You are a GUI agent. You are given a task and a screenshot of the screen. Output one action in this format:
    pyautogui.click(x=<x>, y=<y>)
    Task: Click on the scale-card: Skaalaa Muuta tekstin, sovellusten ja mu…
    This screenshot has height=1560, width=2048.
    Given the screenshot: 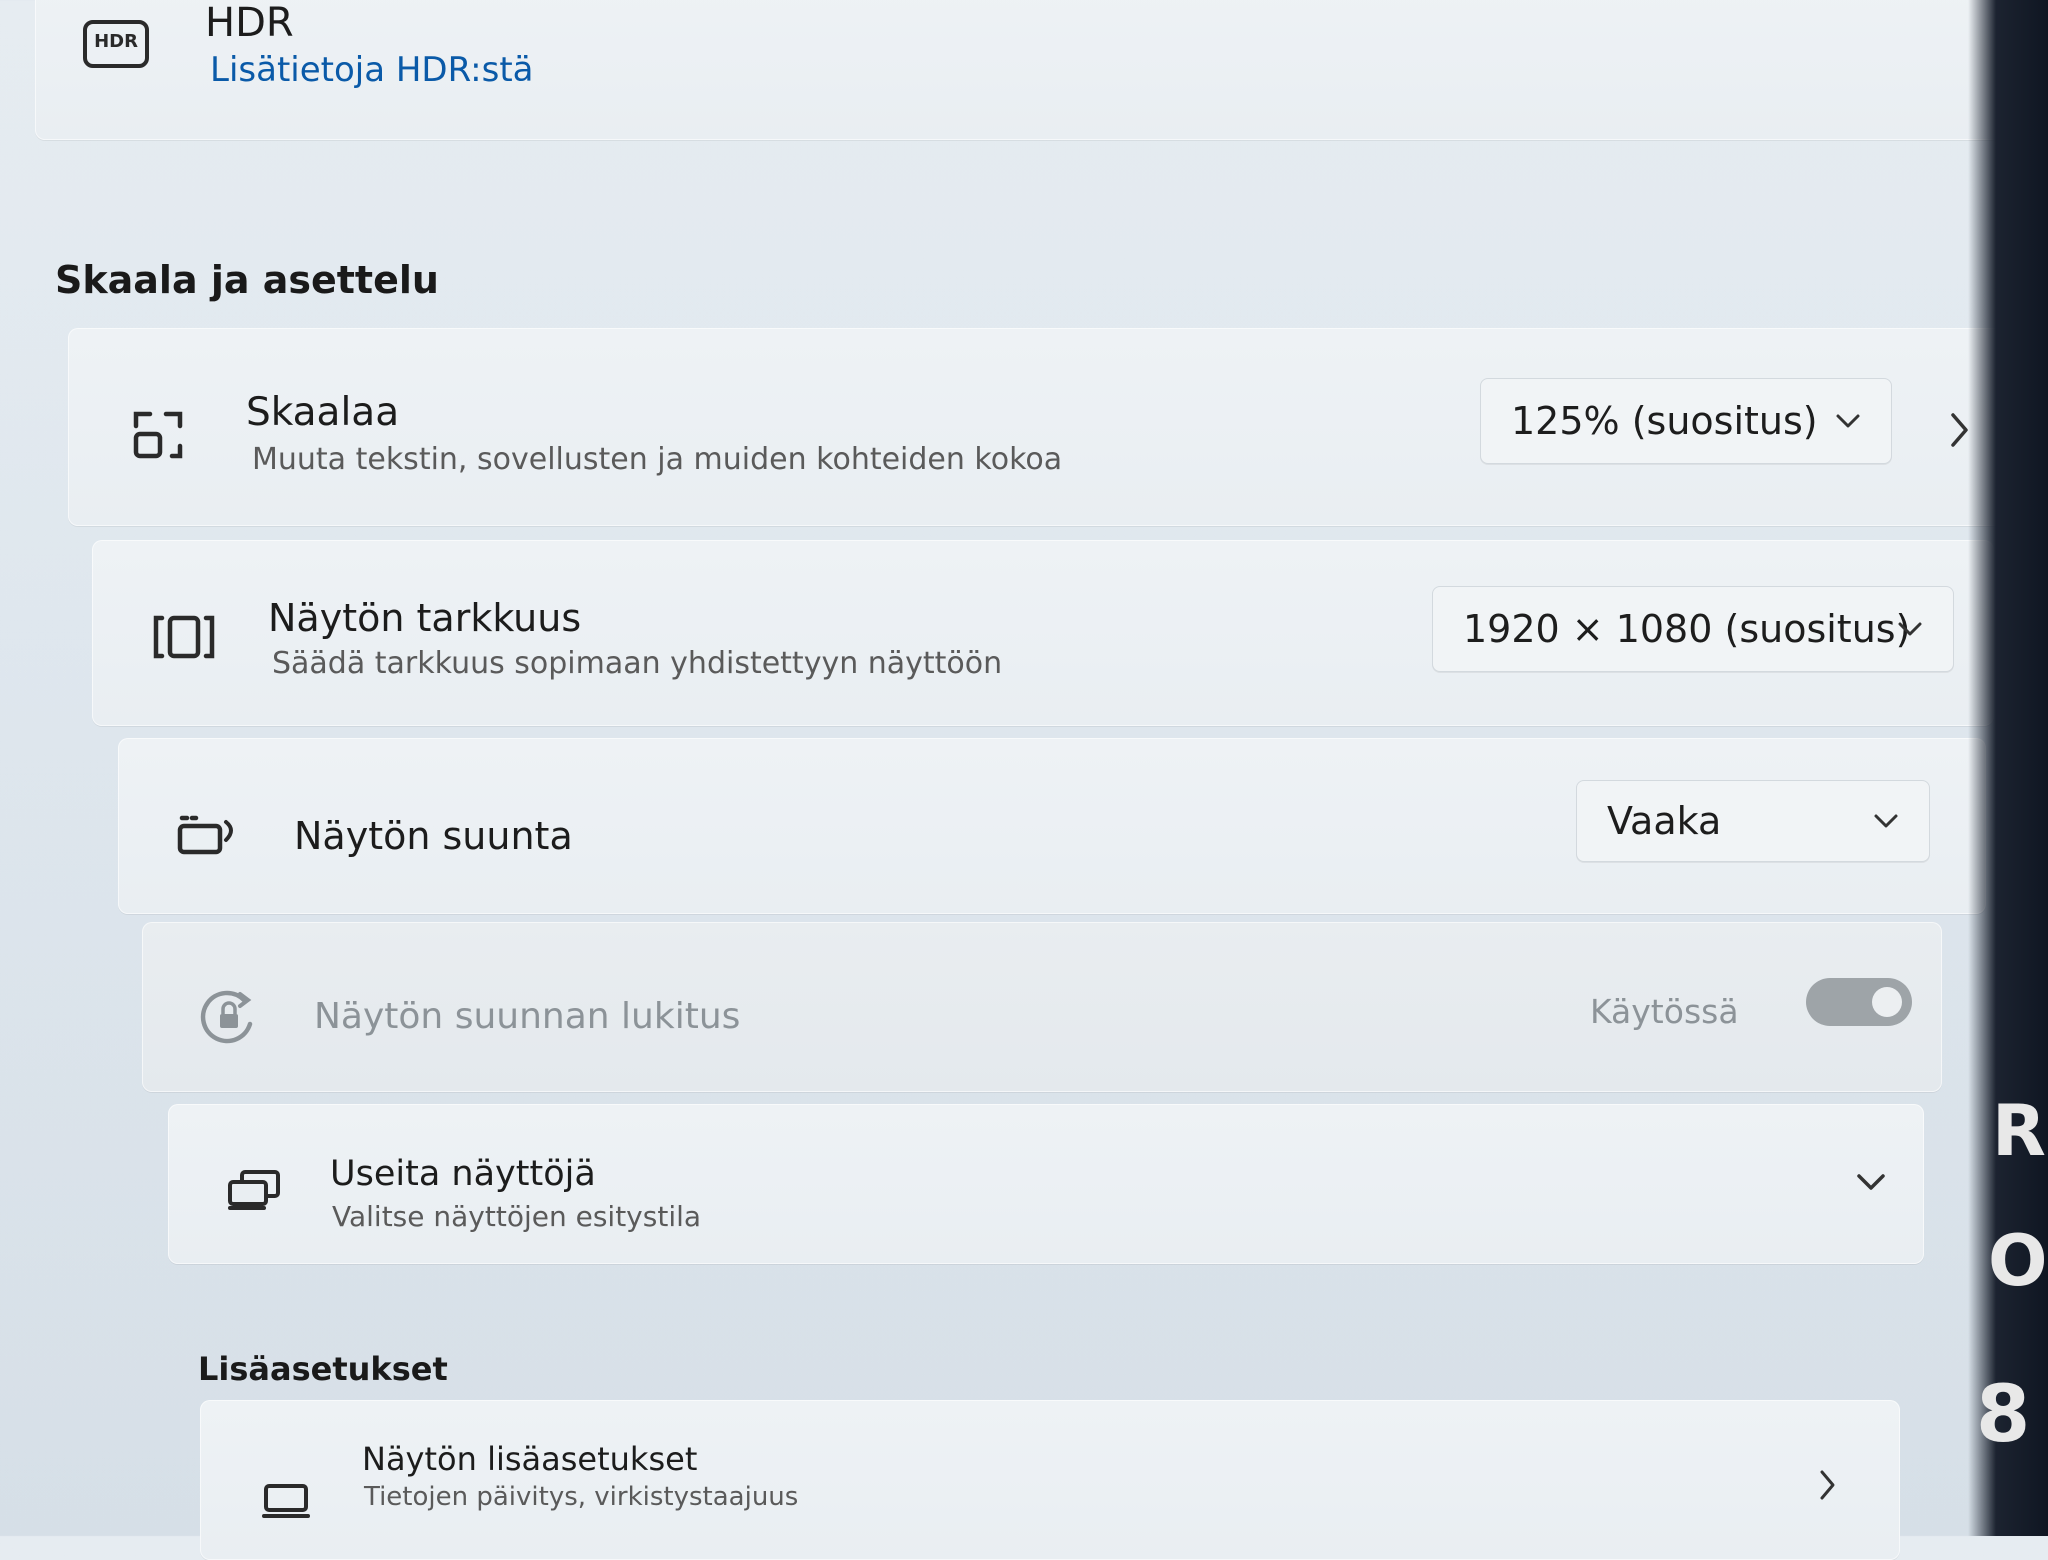 What is the action you would take?
    pyautogui.click(x=1043, y=427)
    